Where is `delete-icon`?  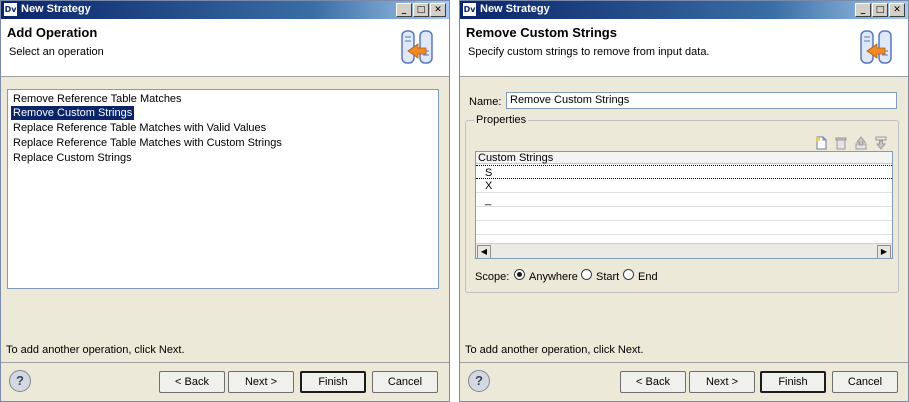
delete-icon is located at coordinates (841, 143).